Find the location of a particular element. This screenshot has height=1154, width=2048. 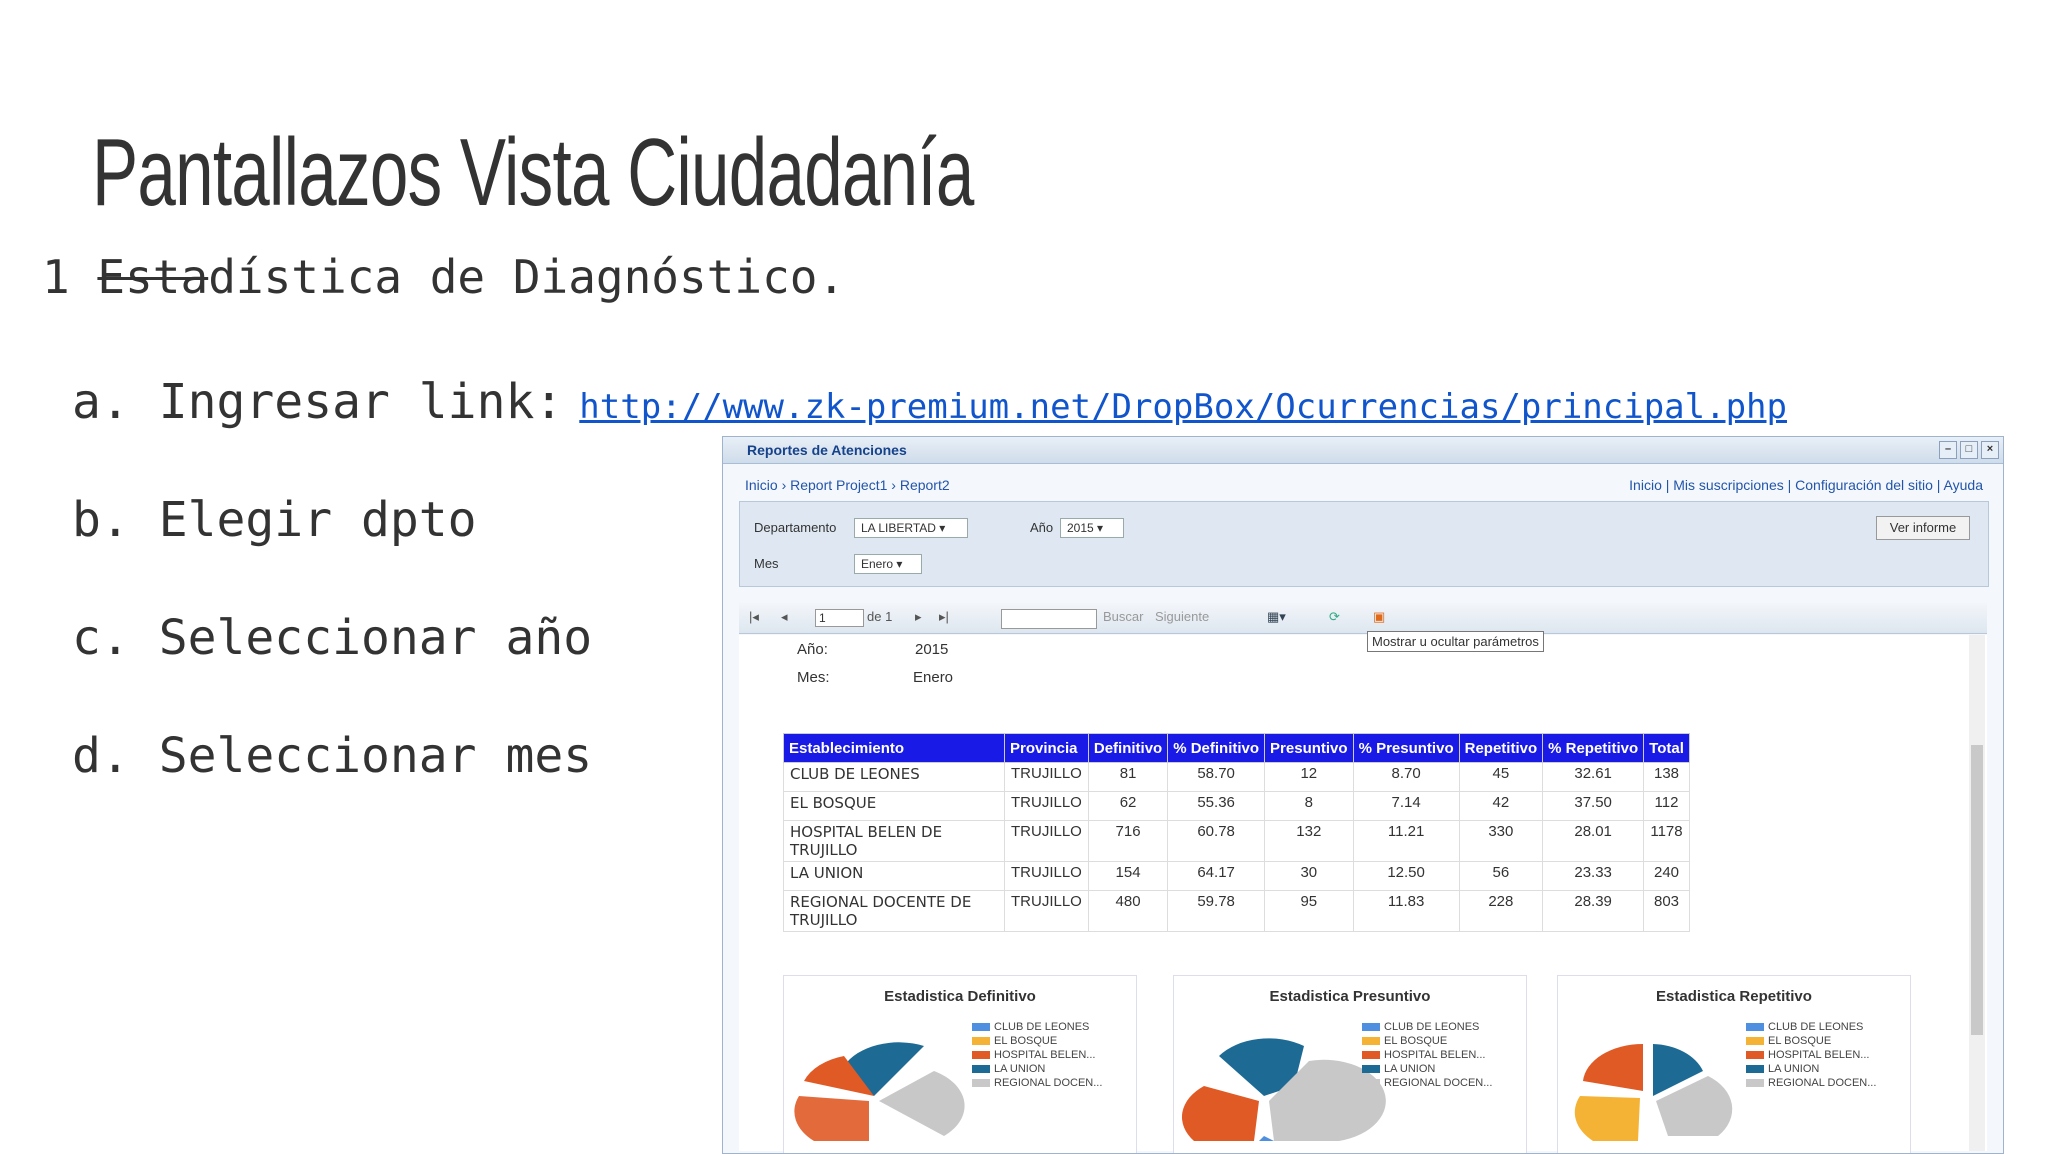

table-cell: HOSPITAL BELEN DE TRUJILLO is located at coordinates (894, 841).